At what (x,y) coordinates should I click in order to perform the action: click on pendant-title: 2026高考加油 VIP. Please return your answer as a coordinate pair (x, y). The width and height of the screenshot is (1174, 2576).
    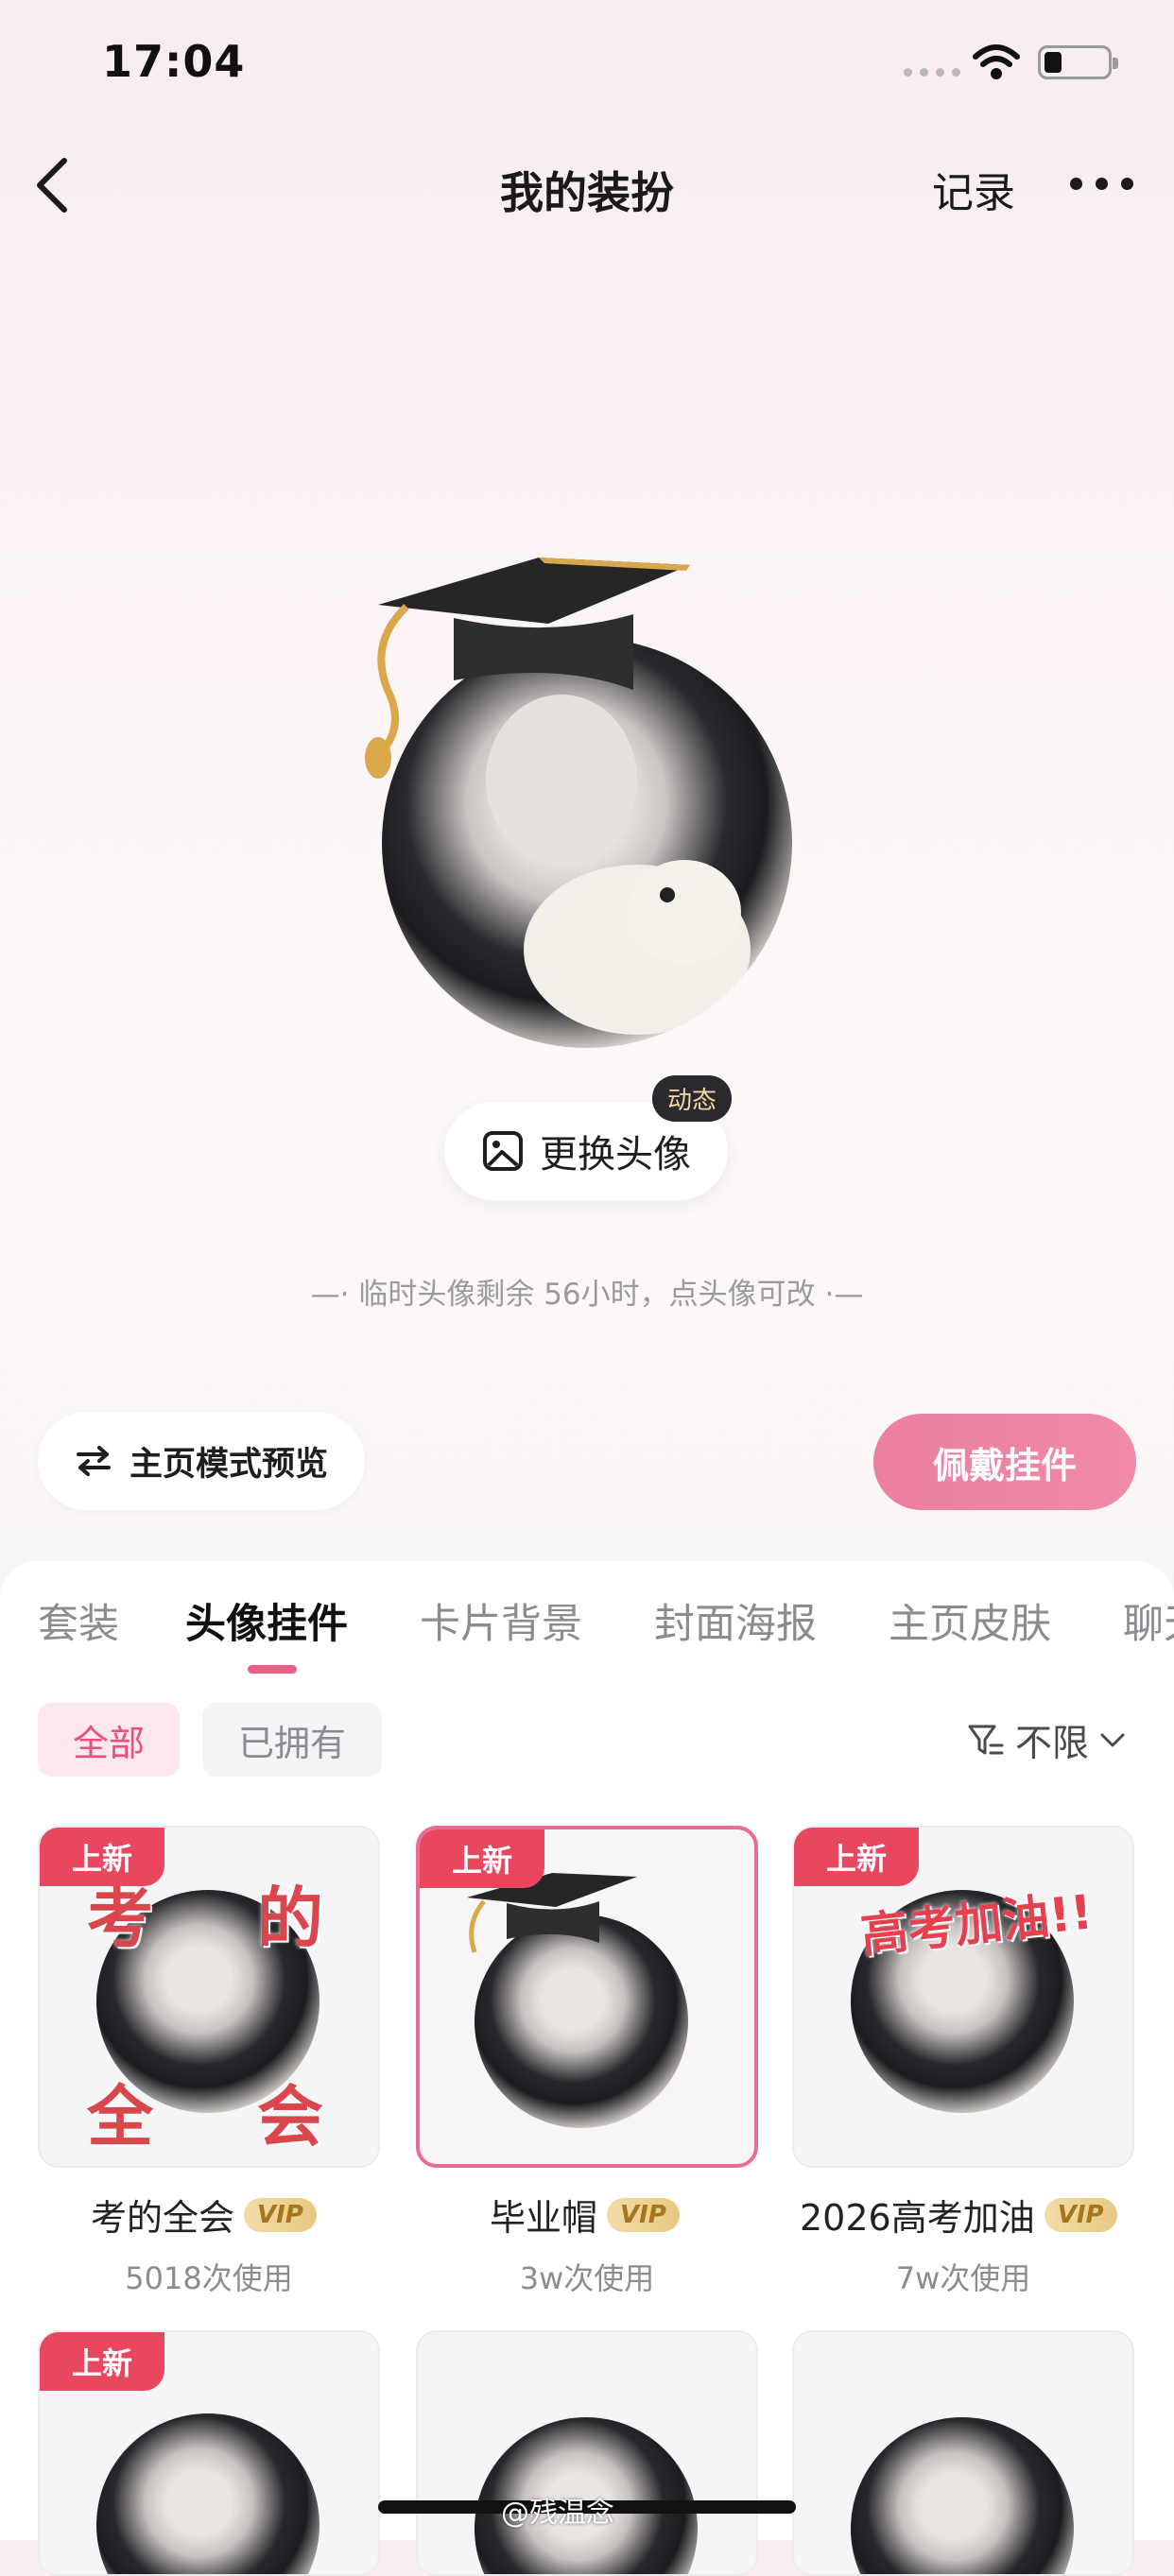
    Looking at the image, I should click on (958, 2215).